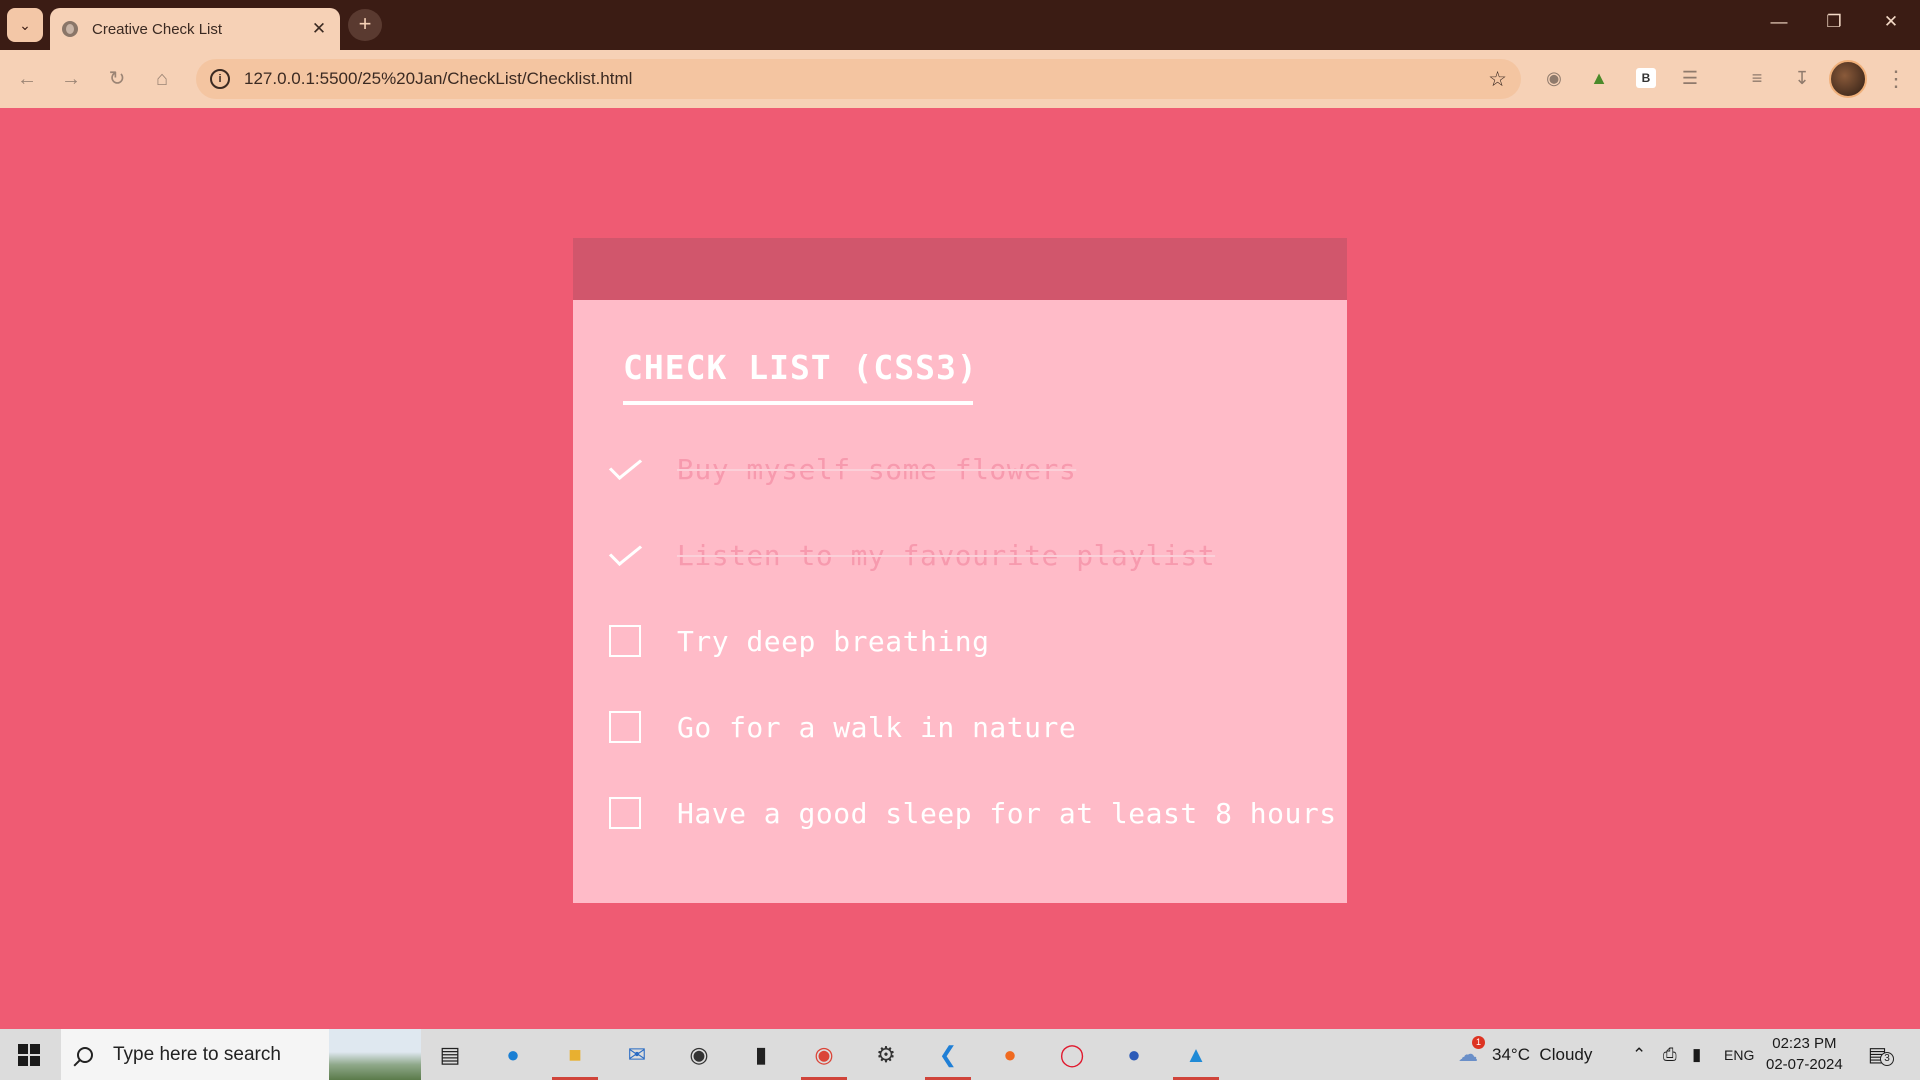 The image size is (1920, 1080). Describe the element at coordinates (1804, 1064) in the screenshot. I see `clock-date: 02-07-2024` at that location.